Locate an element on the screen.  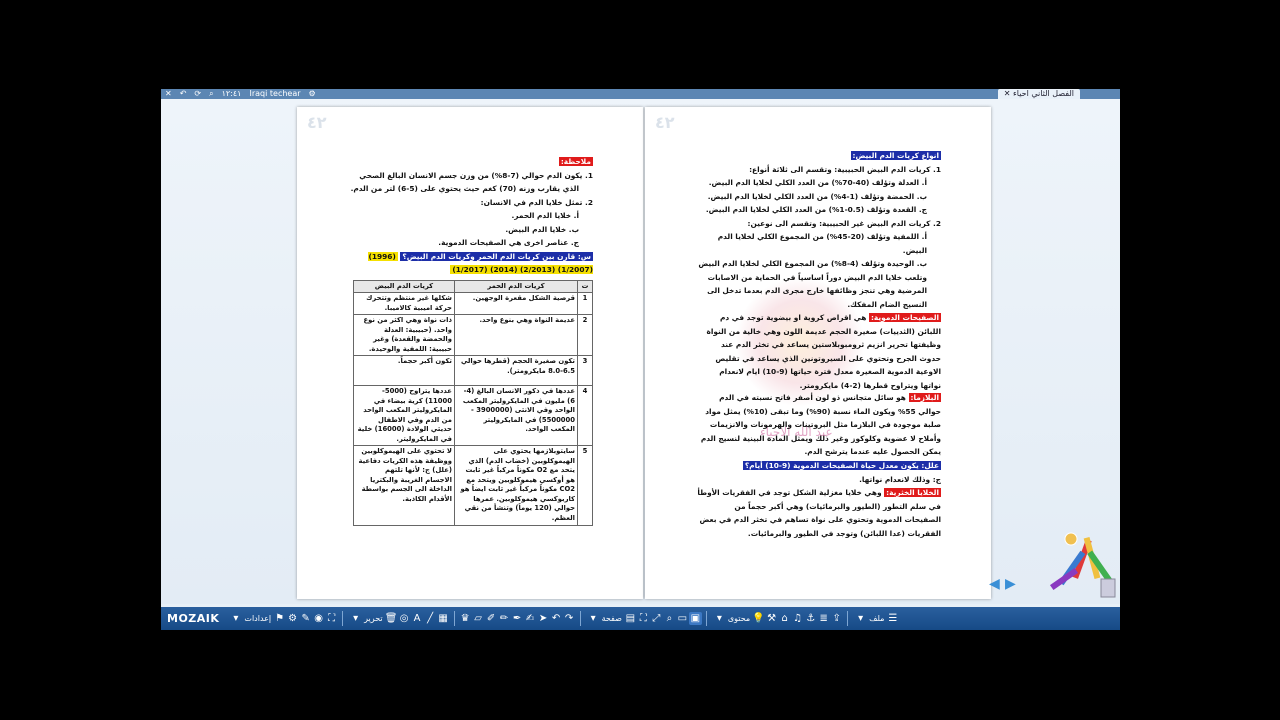
edit-menu: ▾ تحرير is located at coordinates (365, 618).